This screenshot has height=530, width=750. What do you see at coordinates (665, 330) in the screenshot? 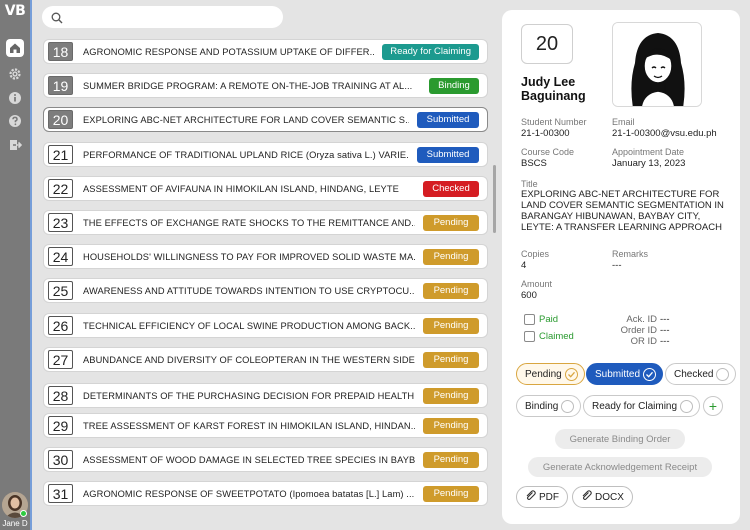
I see `order-id: ---` at bounding box center [665, 330].